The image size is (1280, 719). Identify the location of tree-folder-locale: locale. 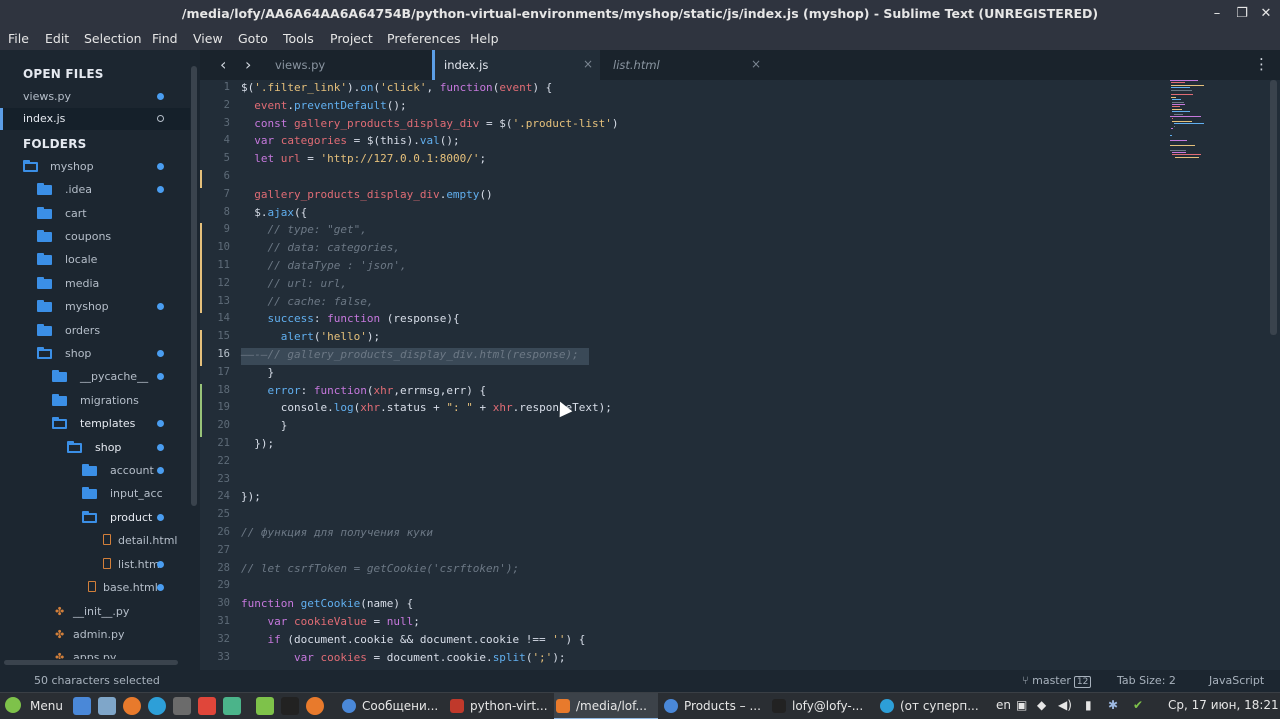
(95, 260).